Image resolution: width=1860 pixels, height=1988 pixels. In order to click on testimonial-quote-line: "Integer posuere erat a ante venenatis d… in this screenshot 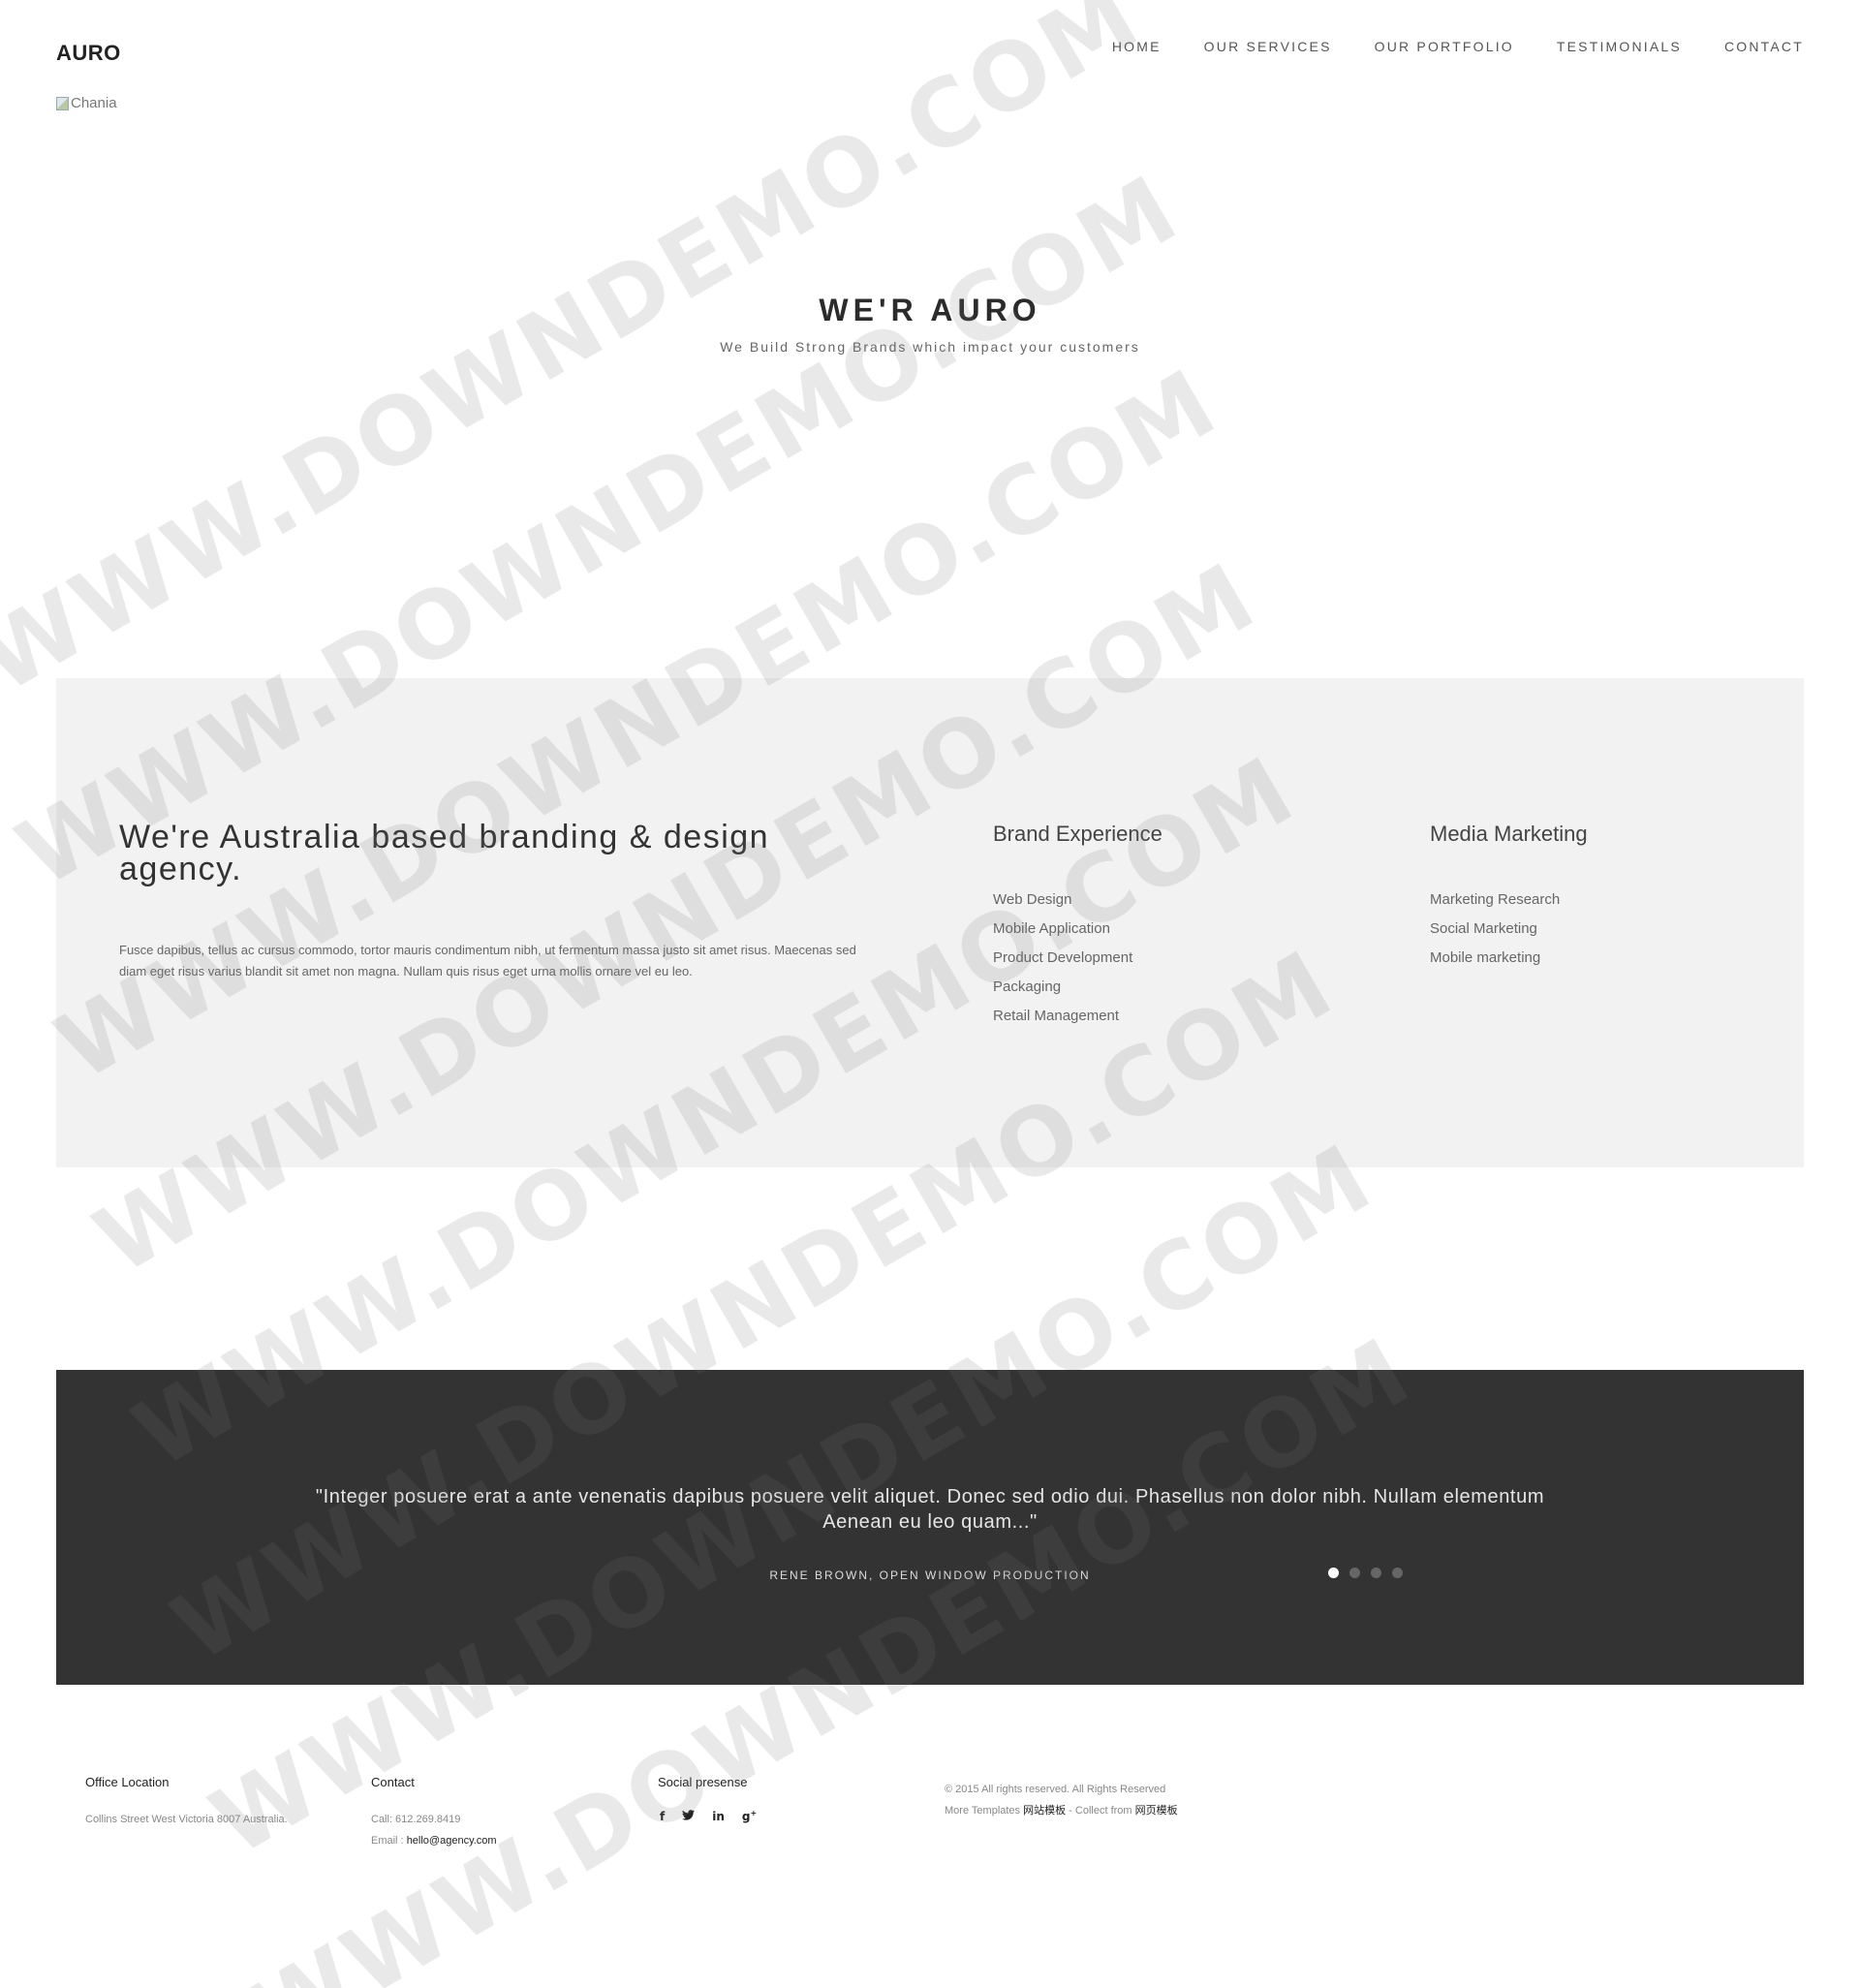, I will do `click(930, 1496)`.